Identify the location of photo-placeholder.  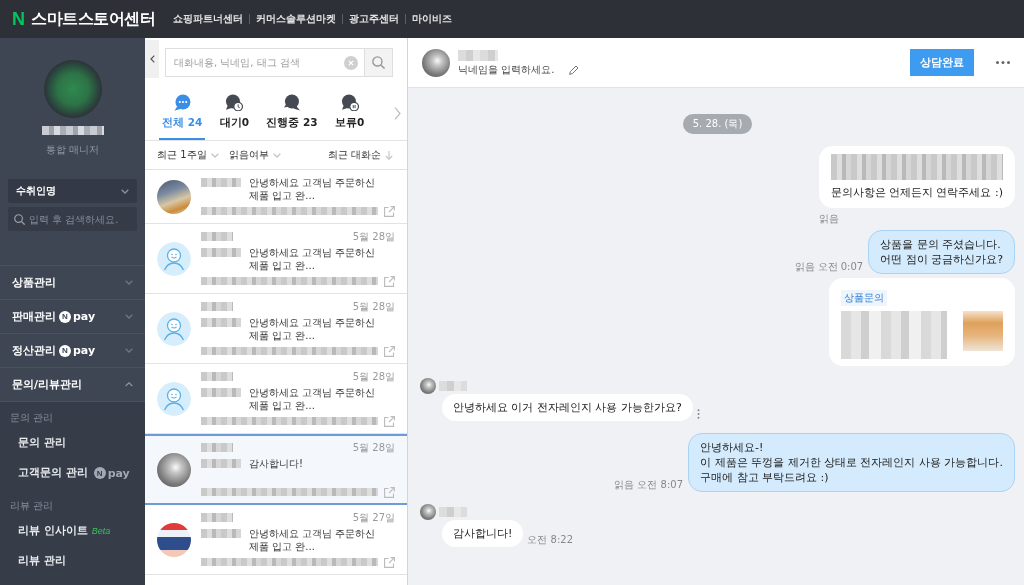
(174, 196).